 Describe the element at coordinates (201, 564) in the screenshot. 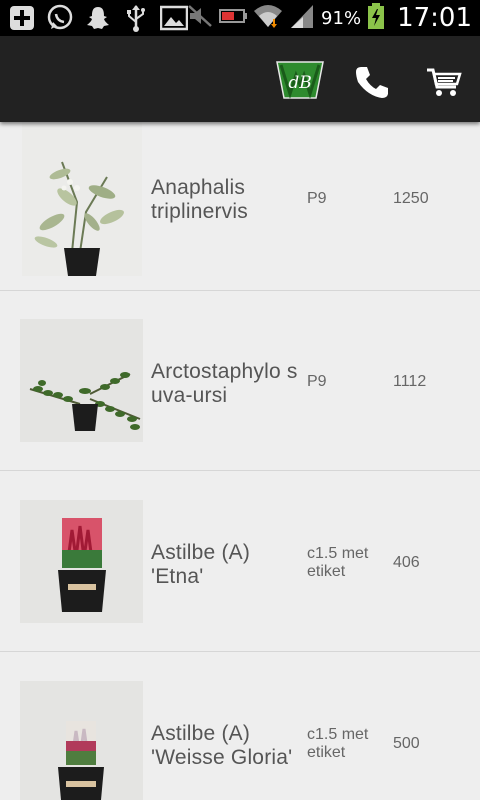

I see `product-name: Astilbe (A) 'Etna'` at that location.